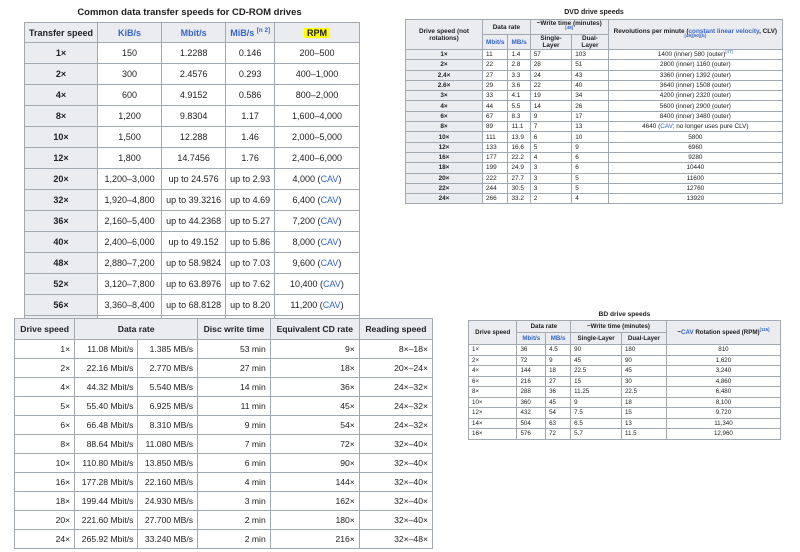 This screenshot has height=552, width=800. What do you see at coordinates (263, 30) in the screenshot?
I see `note-n2-link: [n 2]` at bounding box center [263, 30].